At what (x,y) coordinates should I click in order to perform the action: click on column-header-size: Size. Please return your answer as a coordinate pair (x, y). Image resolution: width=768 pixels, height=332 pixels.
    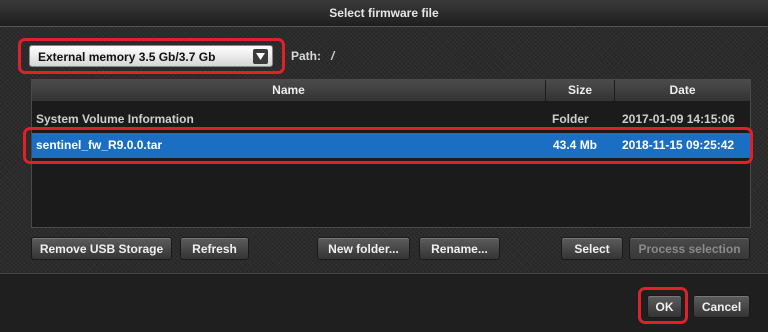
    Looking at the image, I should click on (580, 90).